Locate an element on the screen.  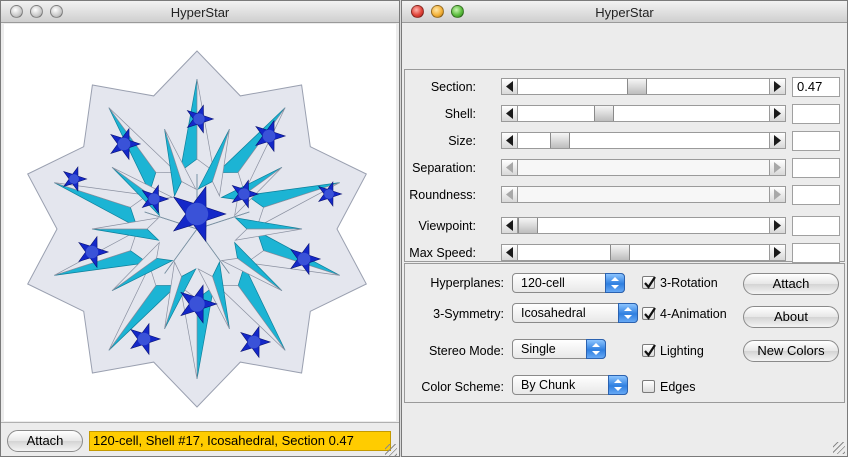
new-colors-button: New Colors is located at coordinates (791, 351).